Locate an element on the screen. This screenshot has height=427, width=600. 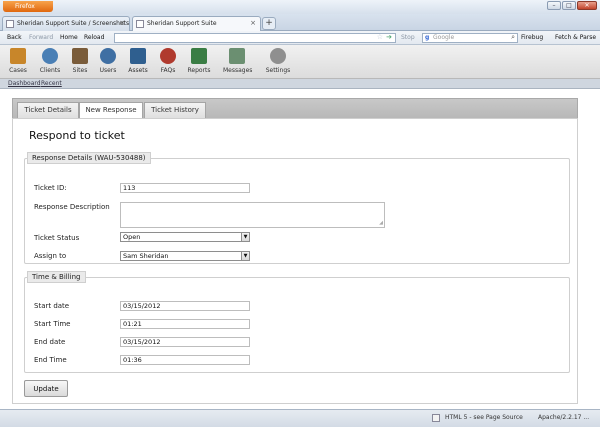
toolbar-label: Assets is located at coordinates (138, 70).